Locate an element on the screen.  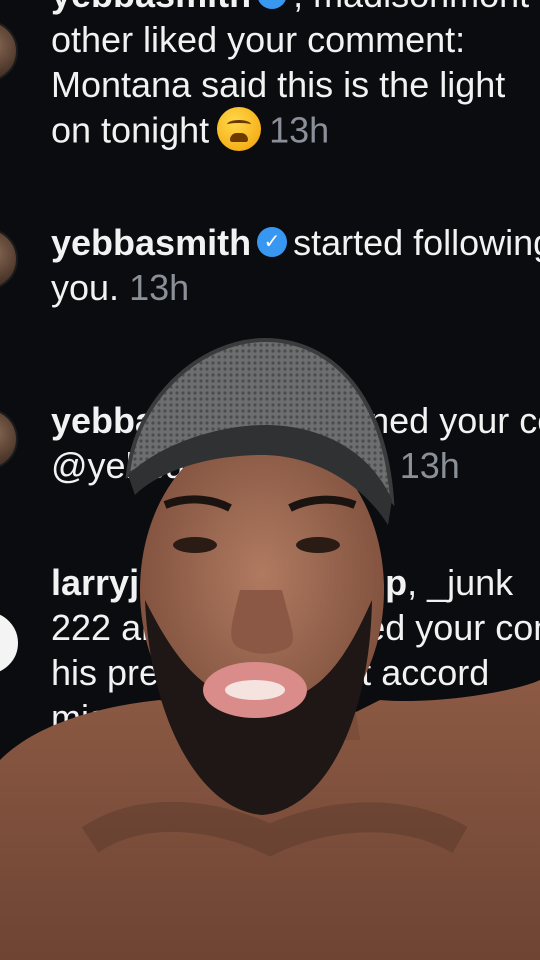
notification-text: mentioned your comment is located at coordinates (400, 420).